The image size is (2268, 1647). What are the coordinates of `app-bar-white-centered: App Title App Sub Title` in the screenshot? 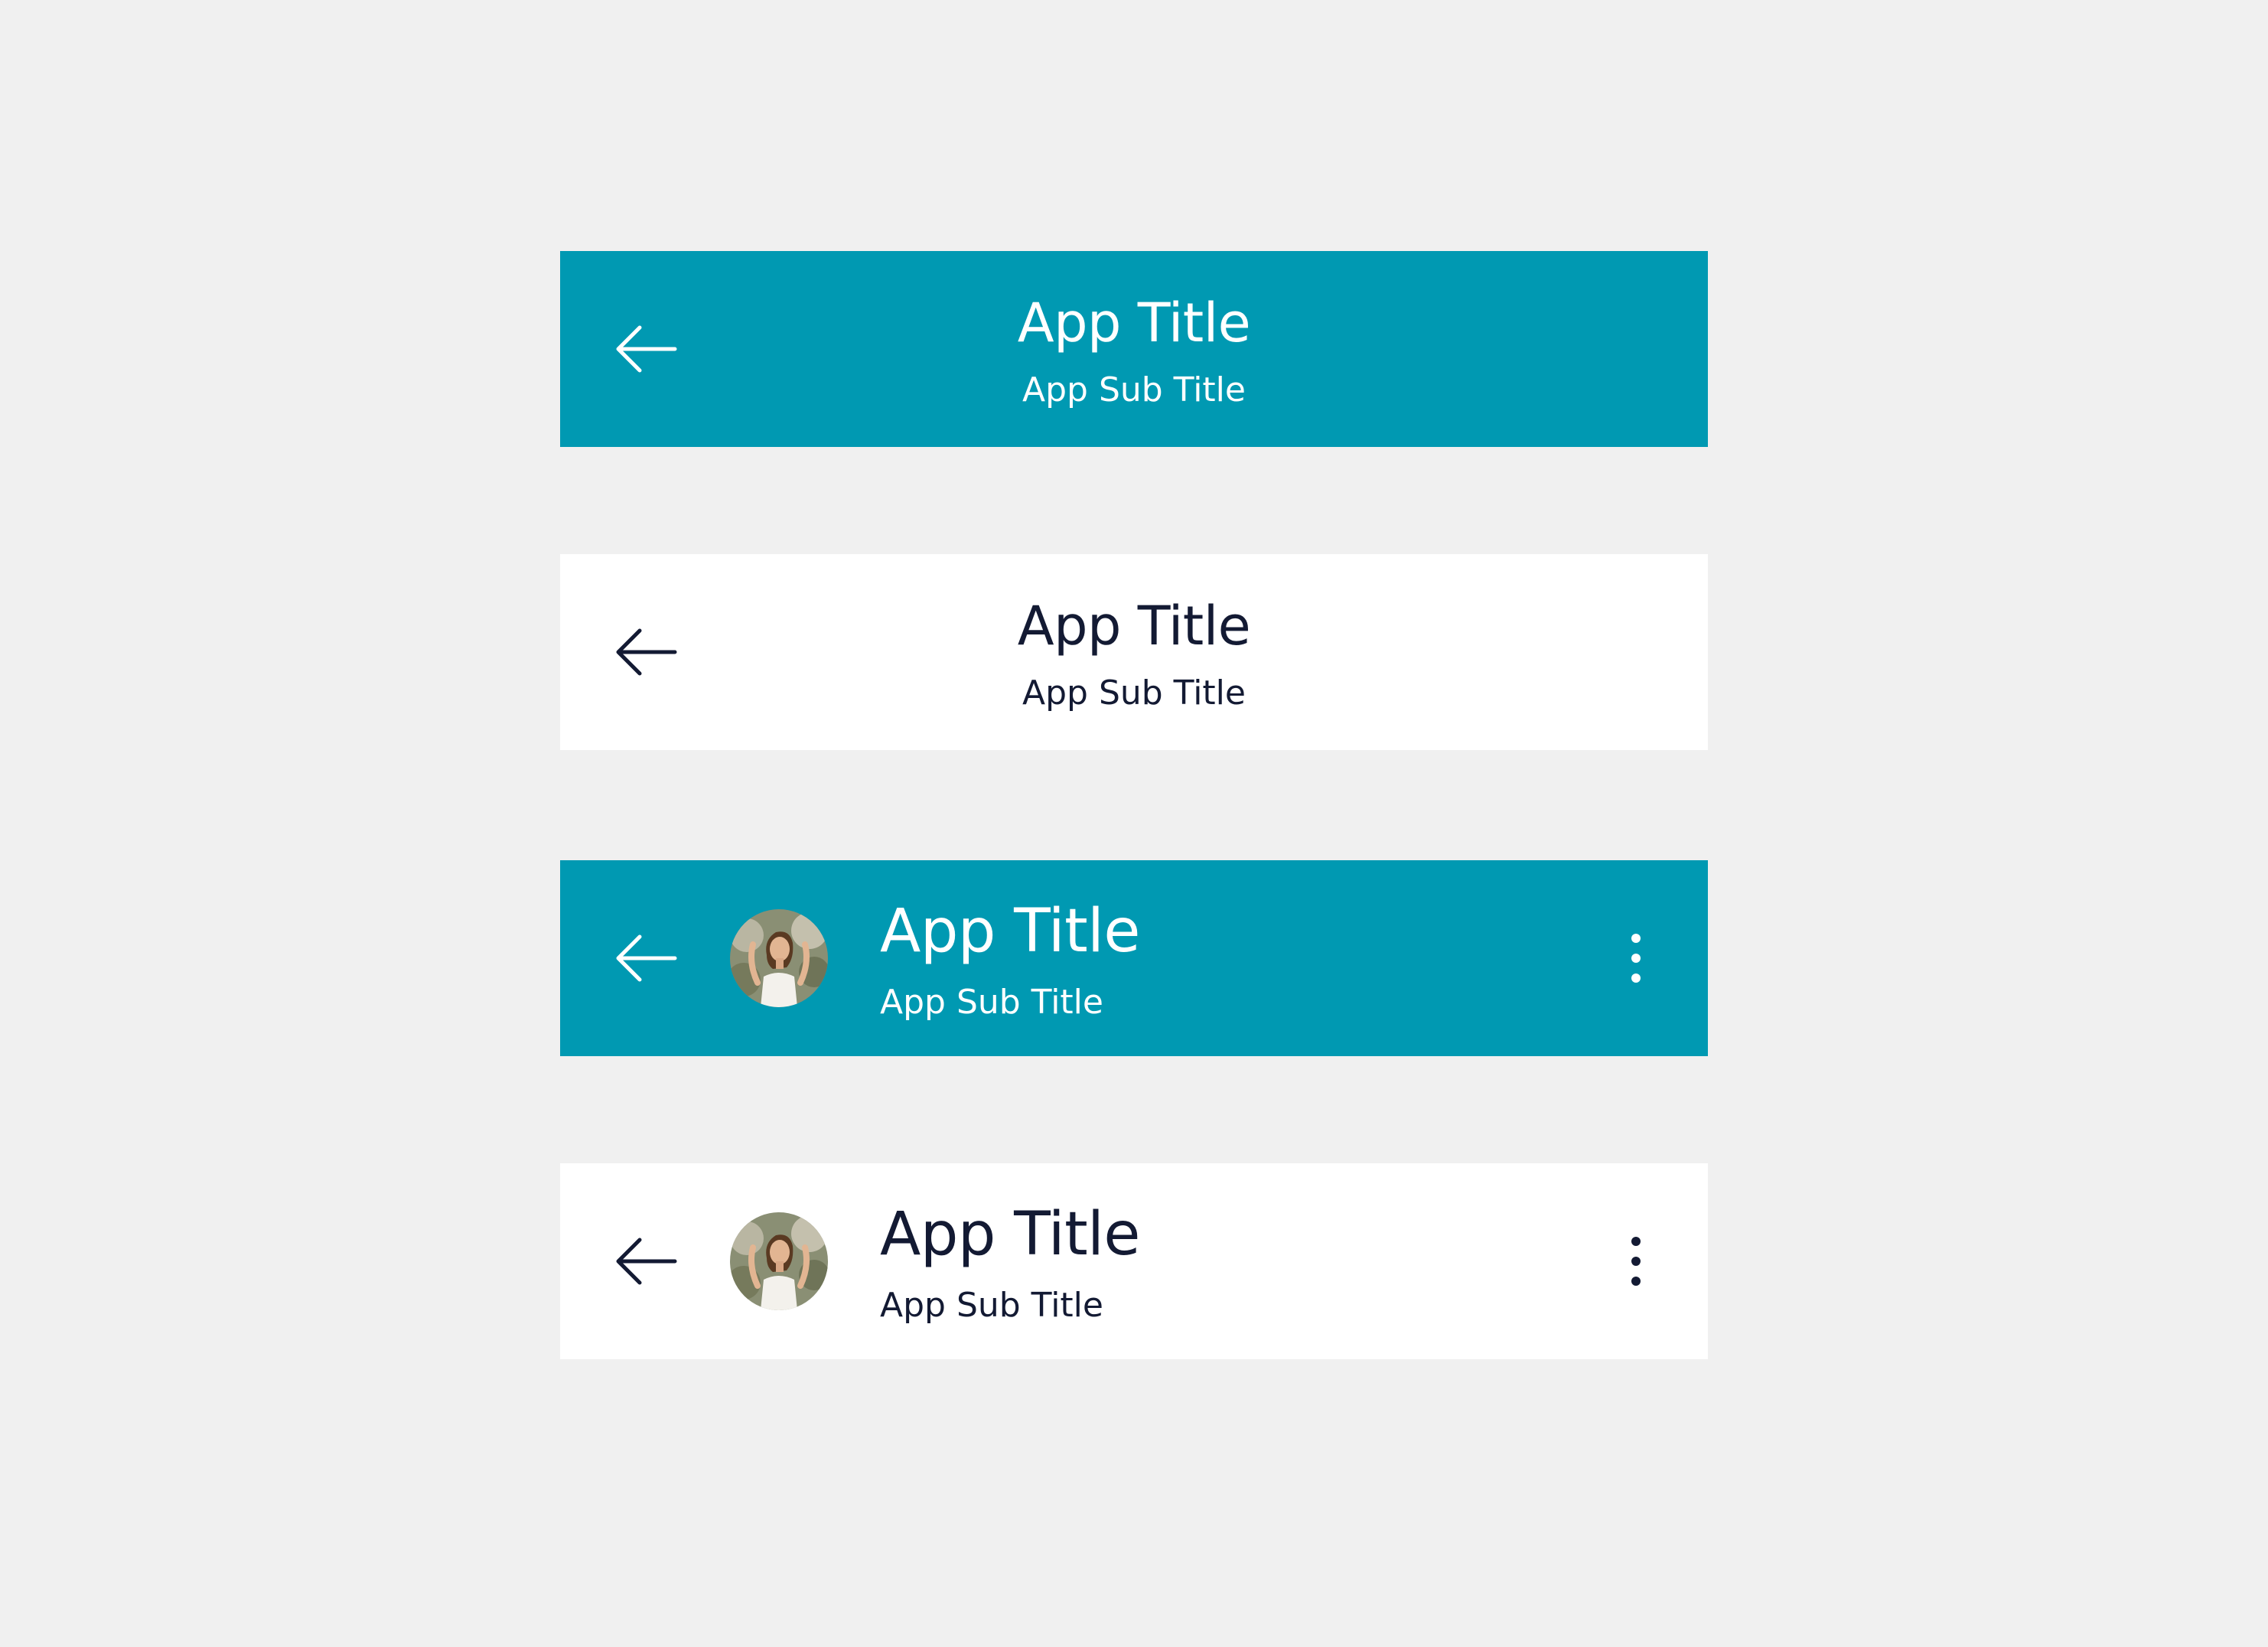 It's located at (1134, 652).